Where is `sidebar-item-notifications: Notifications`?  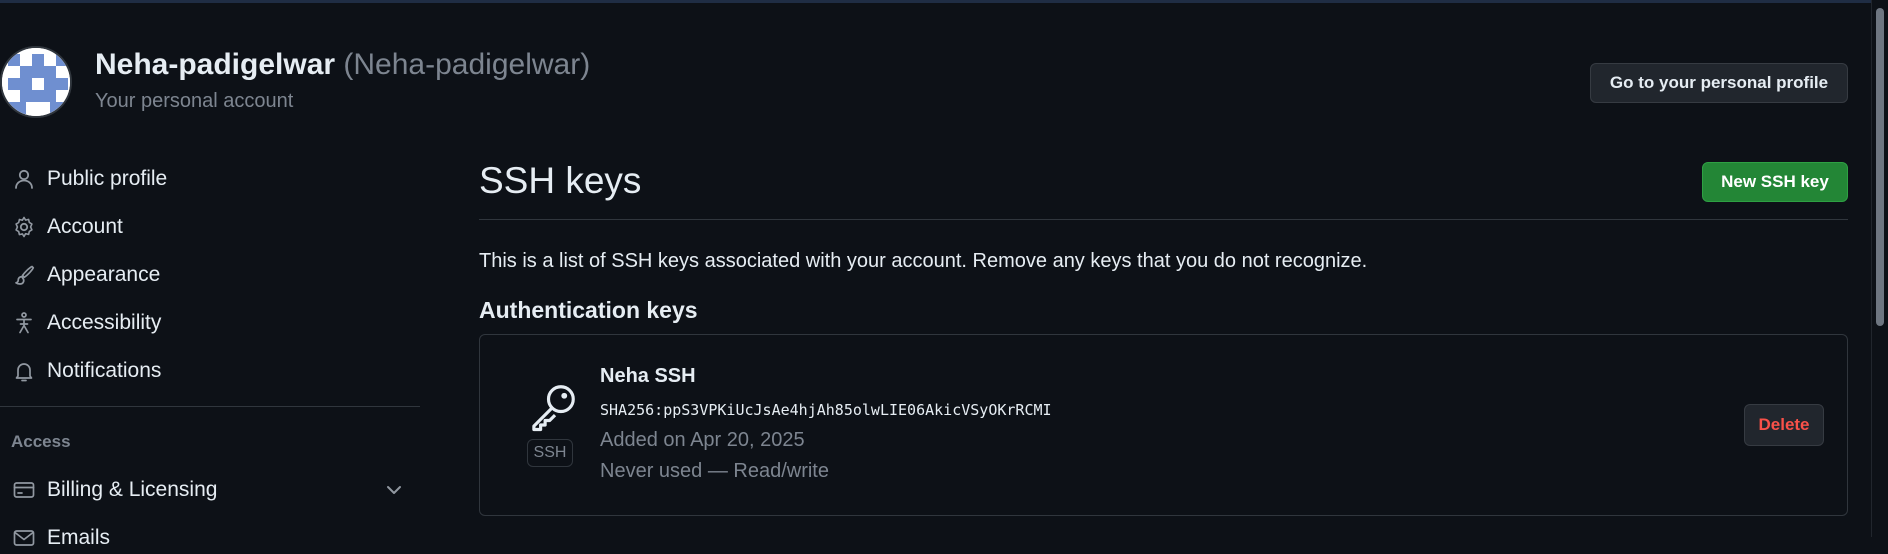
sidebar-item-notifications: Notifications is located at coordinates (207, 371).